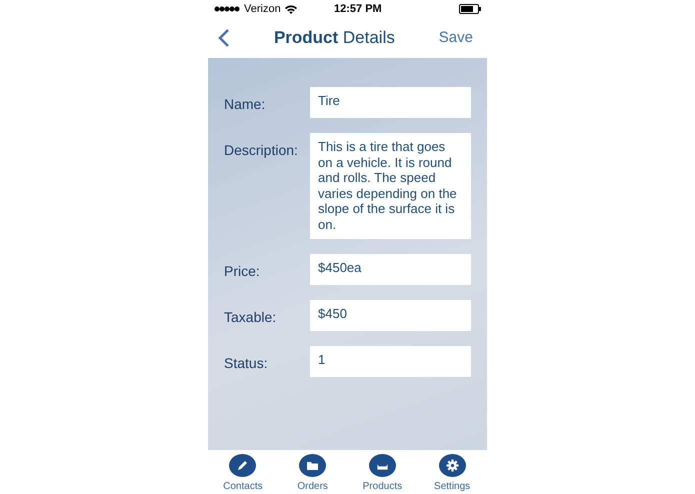 The image size is (695, 494). I want to click on tray-icon, so click(382, 465).